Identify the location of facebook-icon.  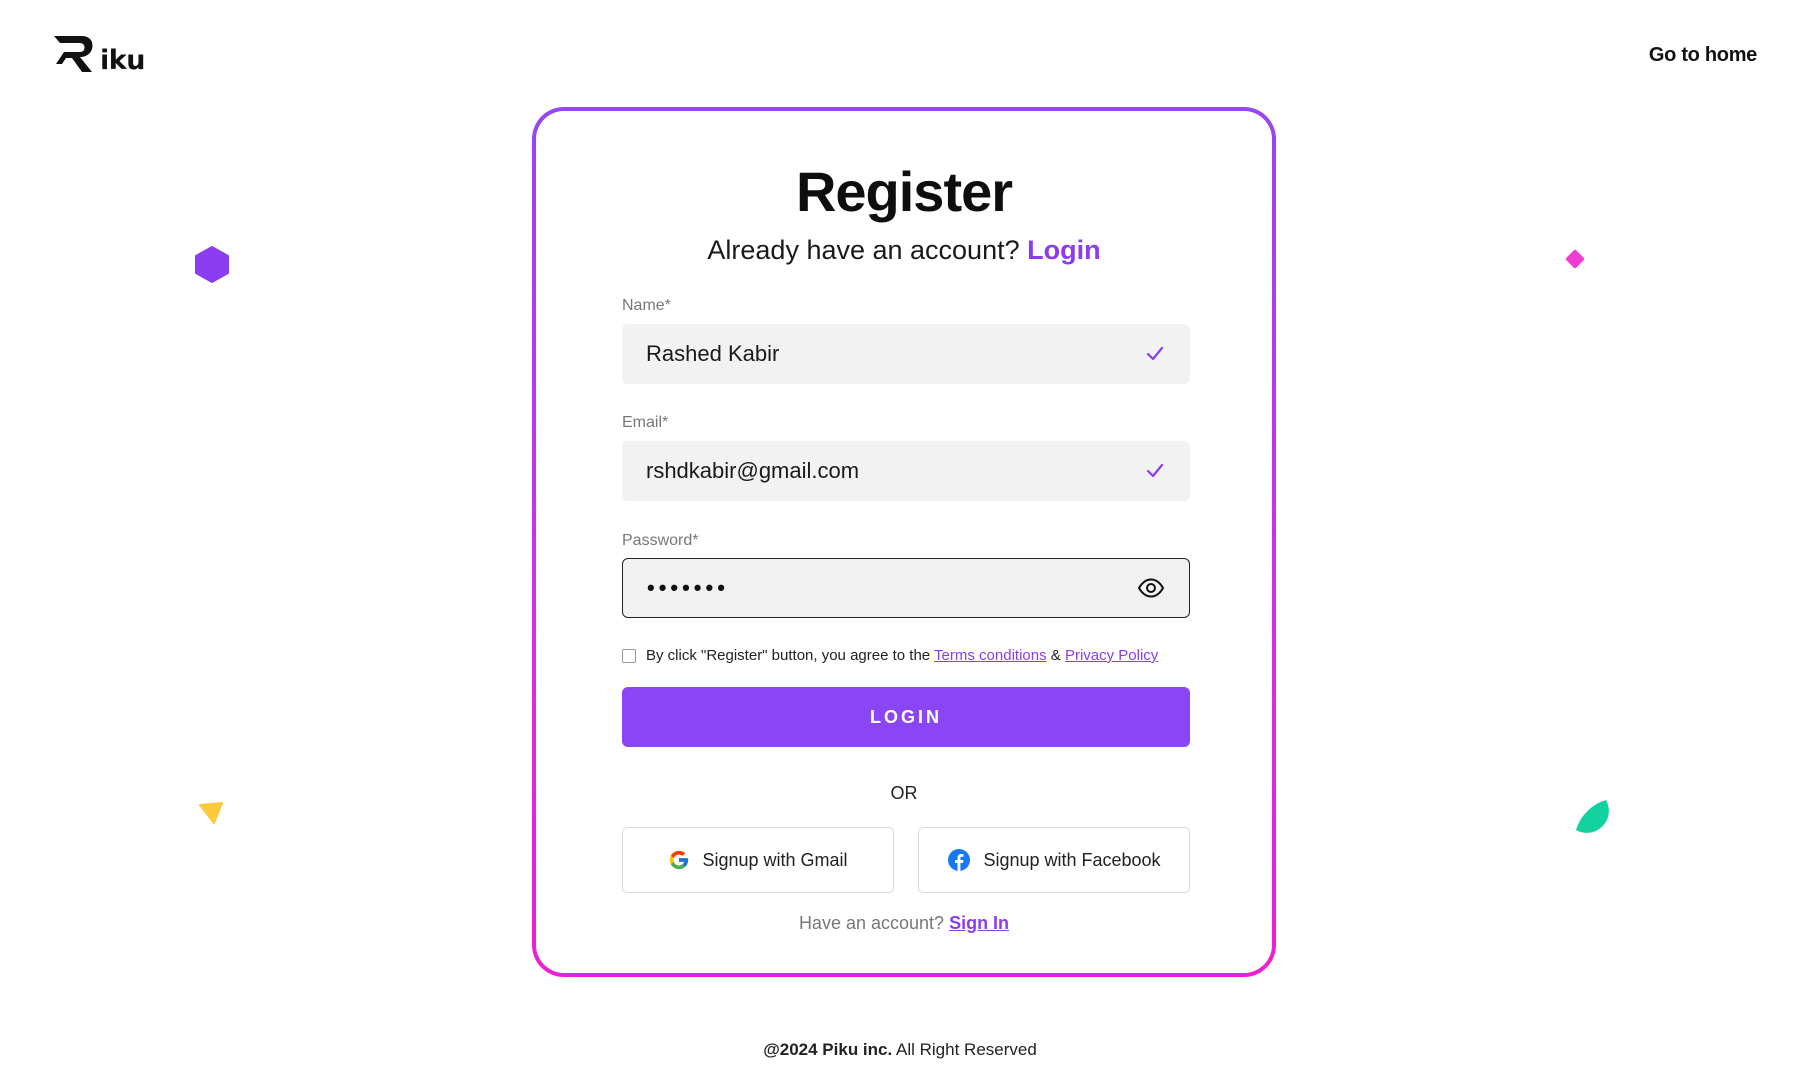
(959, 860).